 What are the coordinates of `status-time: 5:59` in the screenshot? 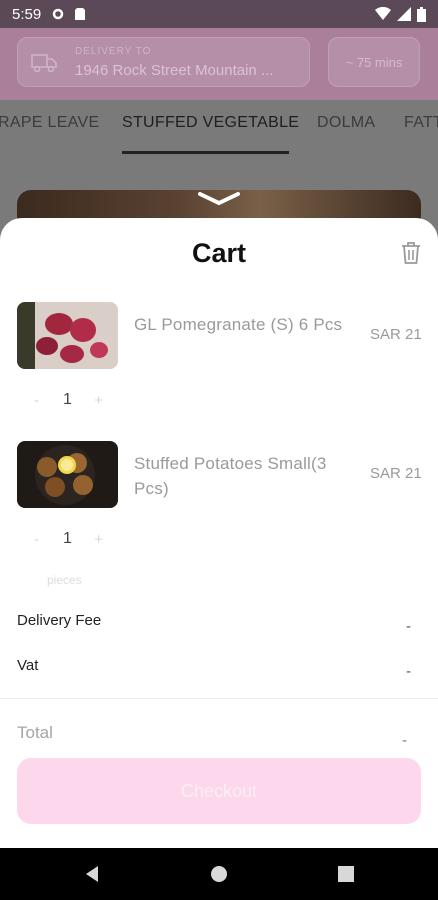 It's located at (27, 14).